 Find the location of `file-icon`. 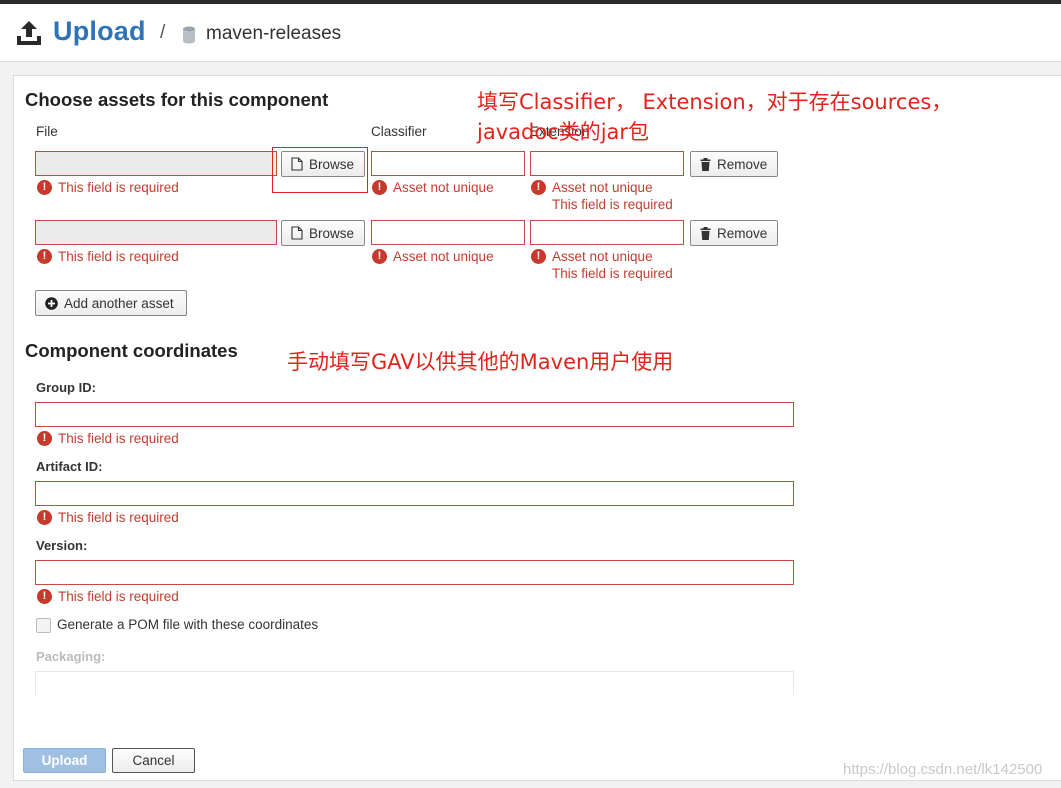

file-icon is located at coordinates (297, 233).